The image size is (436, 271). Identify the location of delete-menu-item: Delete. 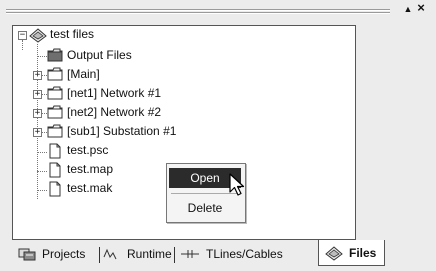
(205, 208).